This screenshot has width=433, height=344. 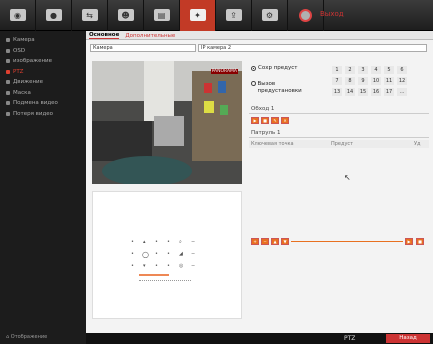 I want to click on play-icon: ▶, so click(x=255, y=120).